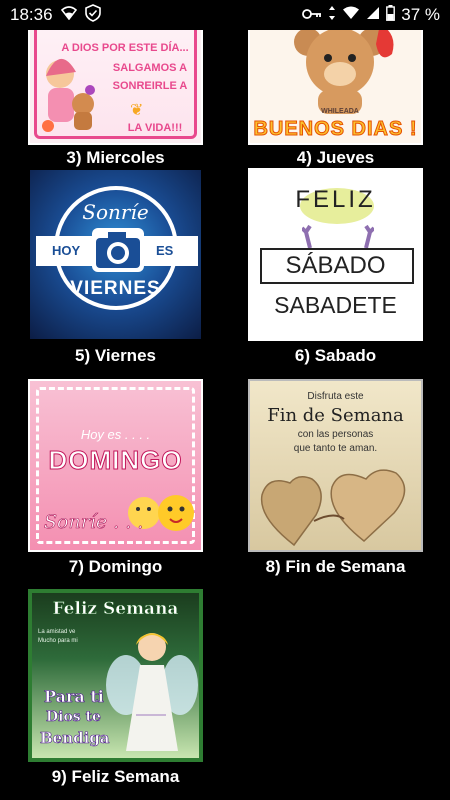 The image size is (450, 800). What do you see at coordinates (92, 15) in the screenshot?
I see `shield-check-icon` at bounding box center [92, 15].